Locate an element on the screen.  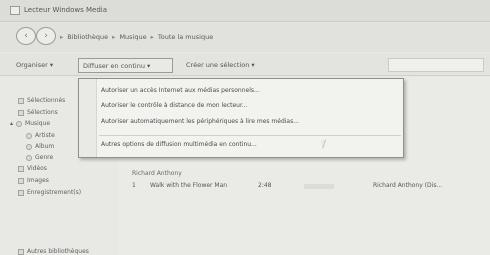
track-title: Walk with the Flower Man is located at coordinates (189, 185).